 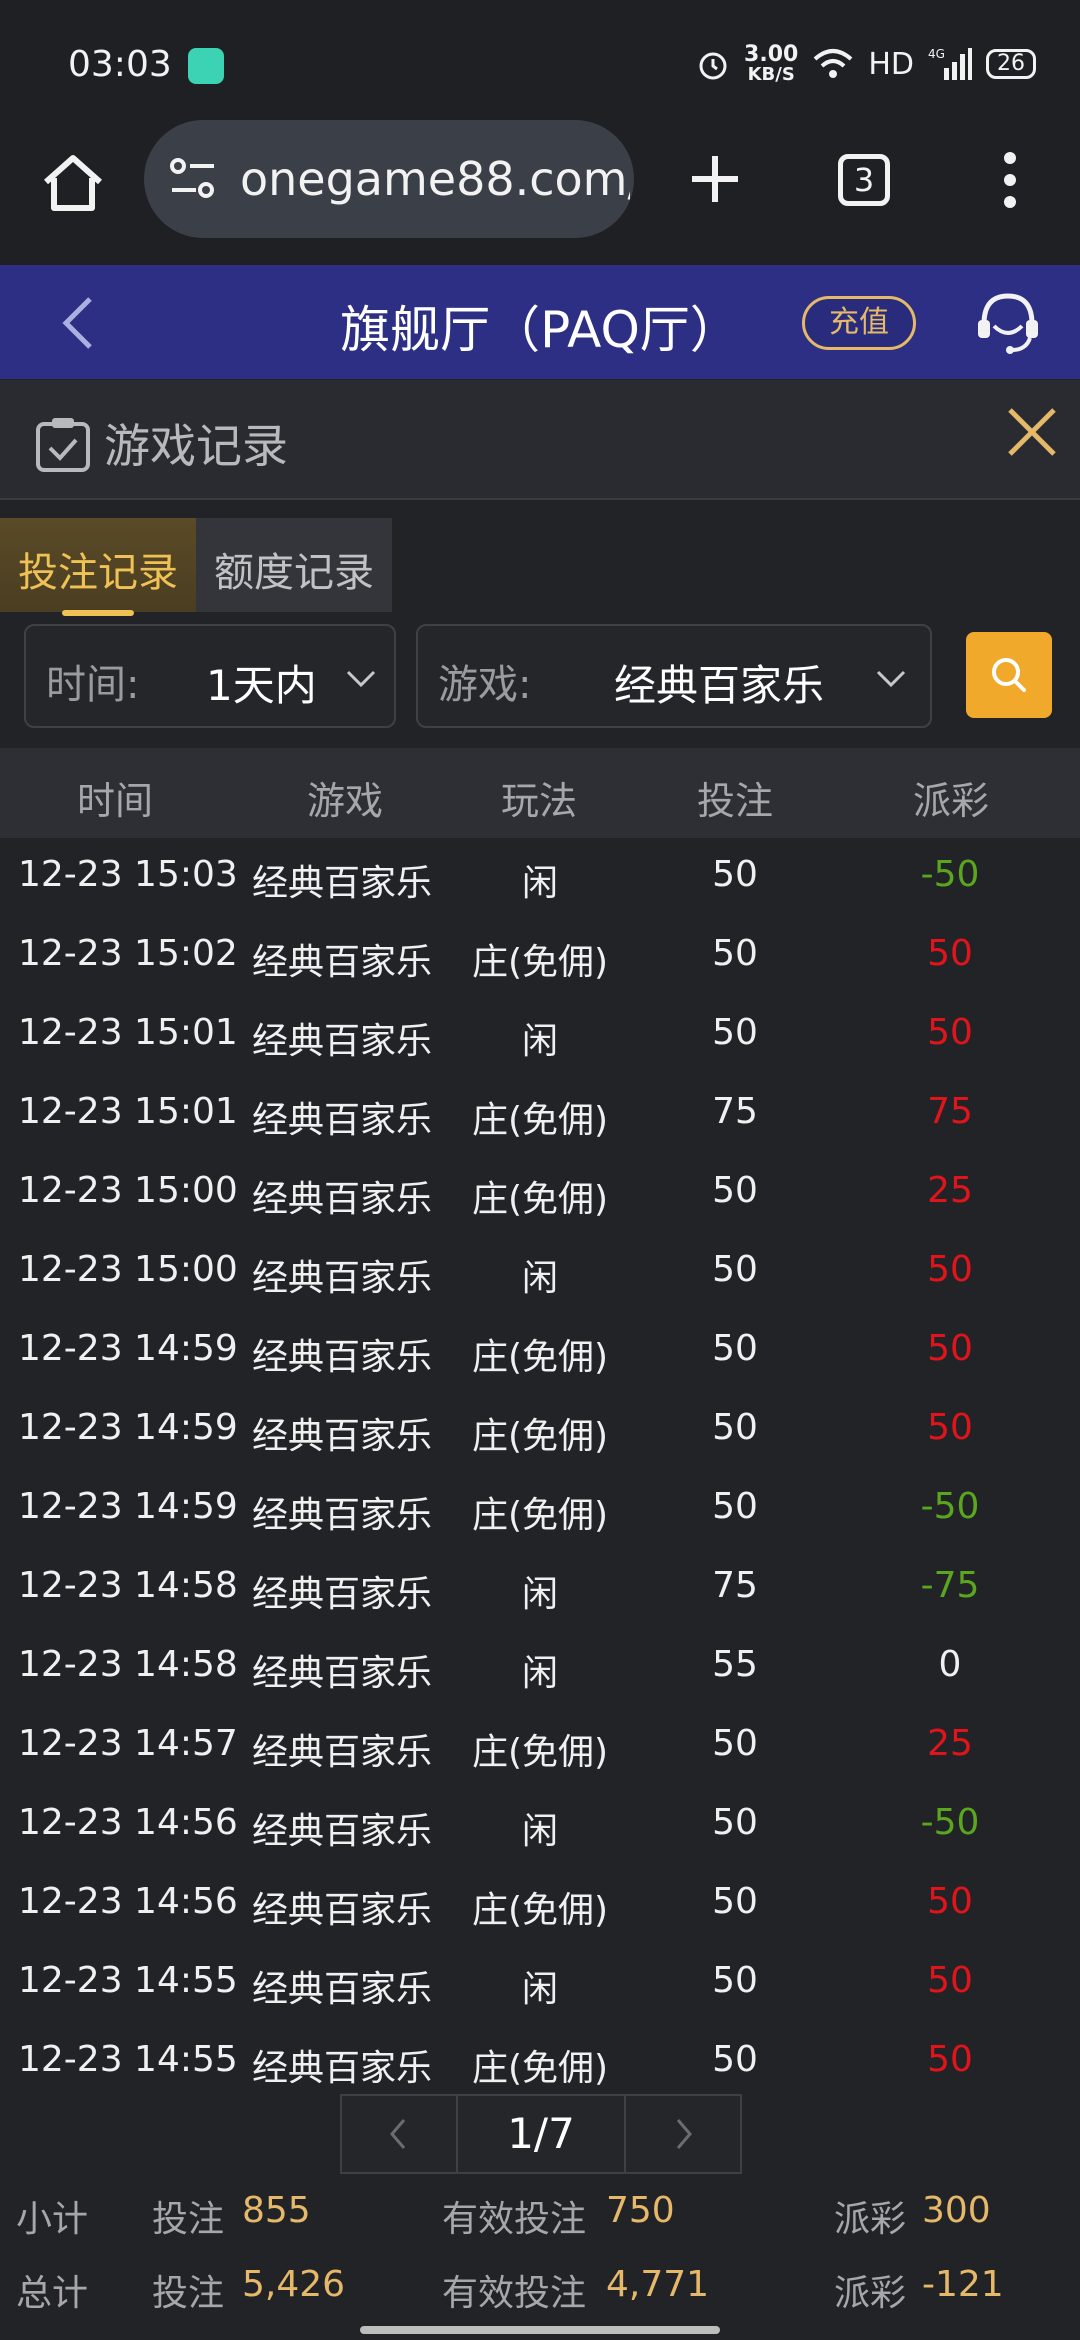 I want to click on next-page-button, so click(x=683, y=2134).